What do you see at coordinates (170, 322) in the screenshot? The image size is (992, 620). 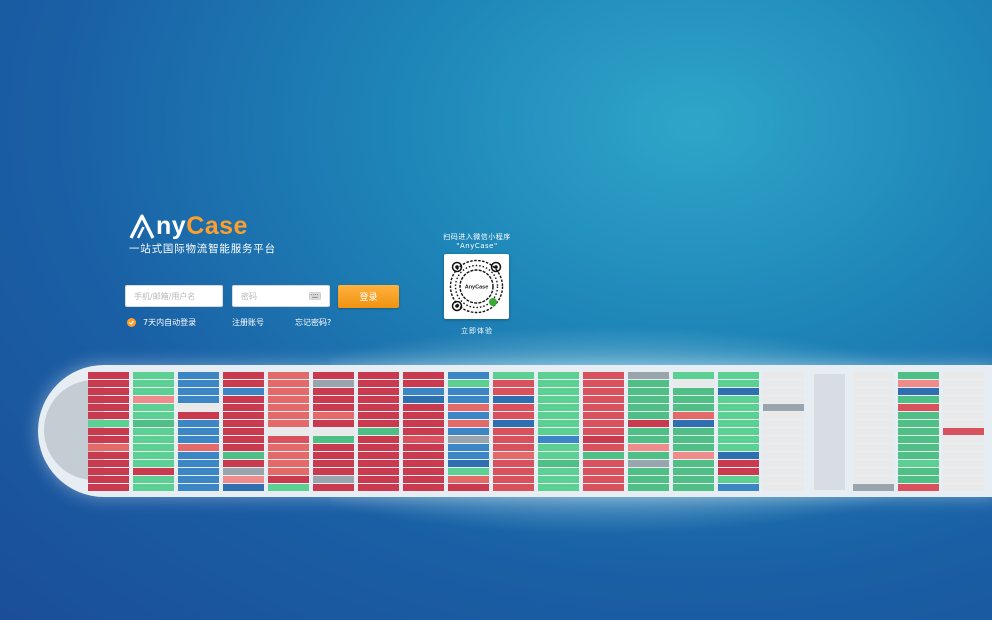 I see `remember-me-label: 7天内自动登录` at bounding box center [170, 322].